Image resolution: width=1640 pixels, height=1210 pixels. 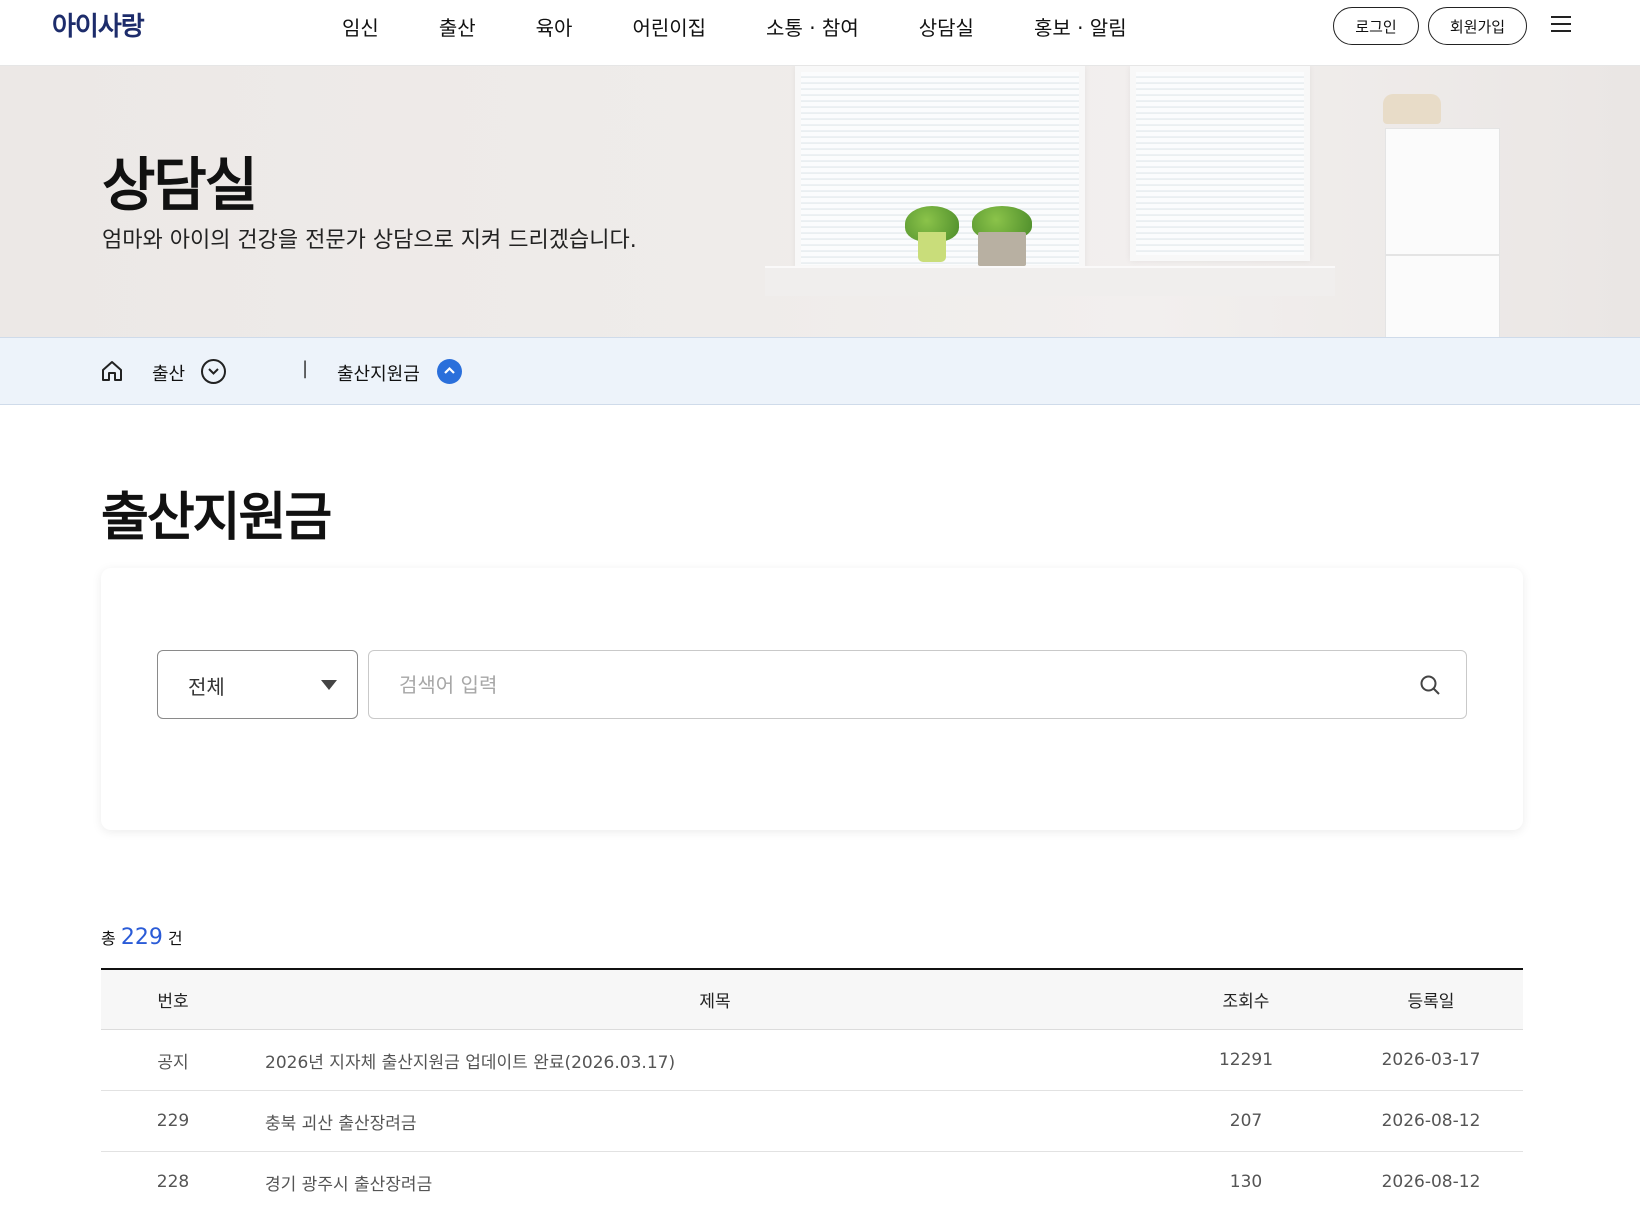 I want to click on nav-item-counseling: 상담실, so click(x=946, y=26).